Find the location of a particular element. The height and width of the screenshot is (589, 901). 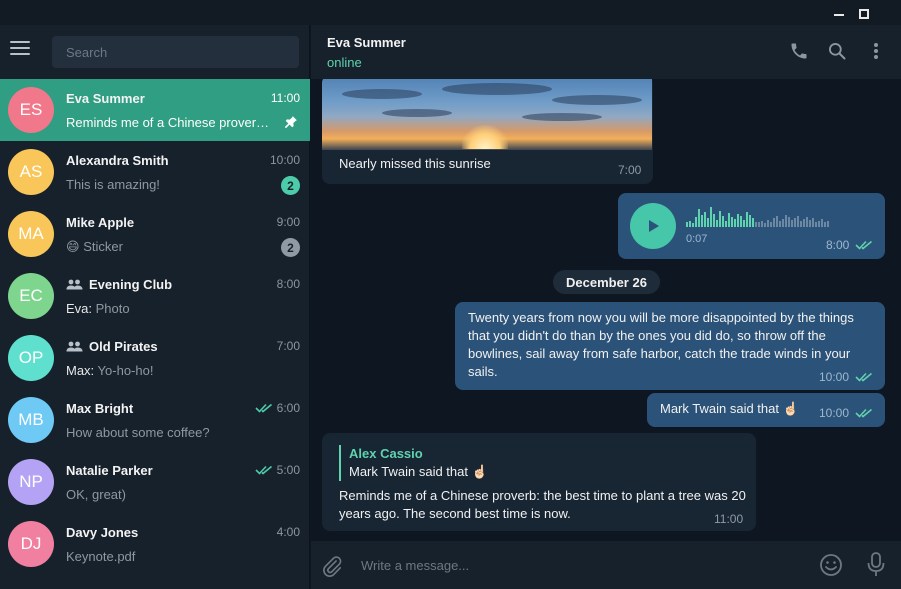

chat-preview: 😄 Sticker is located at coordinates (171, 247).